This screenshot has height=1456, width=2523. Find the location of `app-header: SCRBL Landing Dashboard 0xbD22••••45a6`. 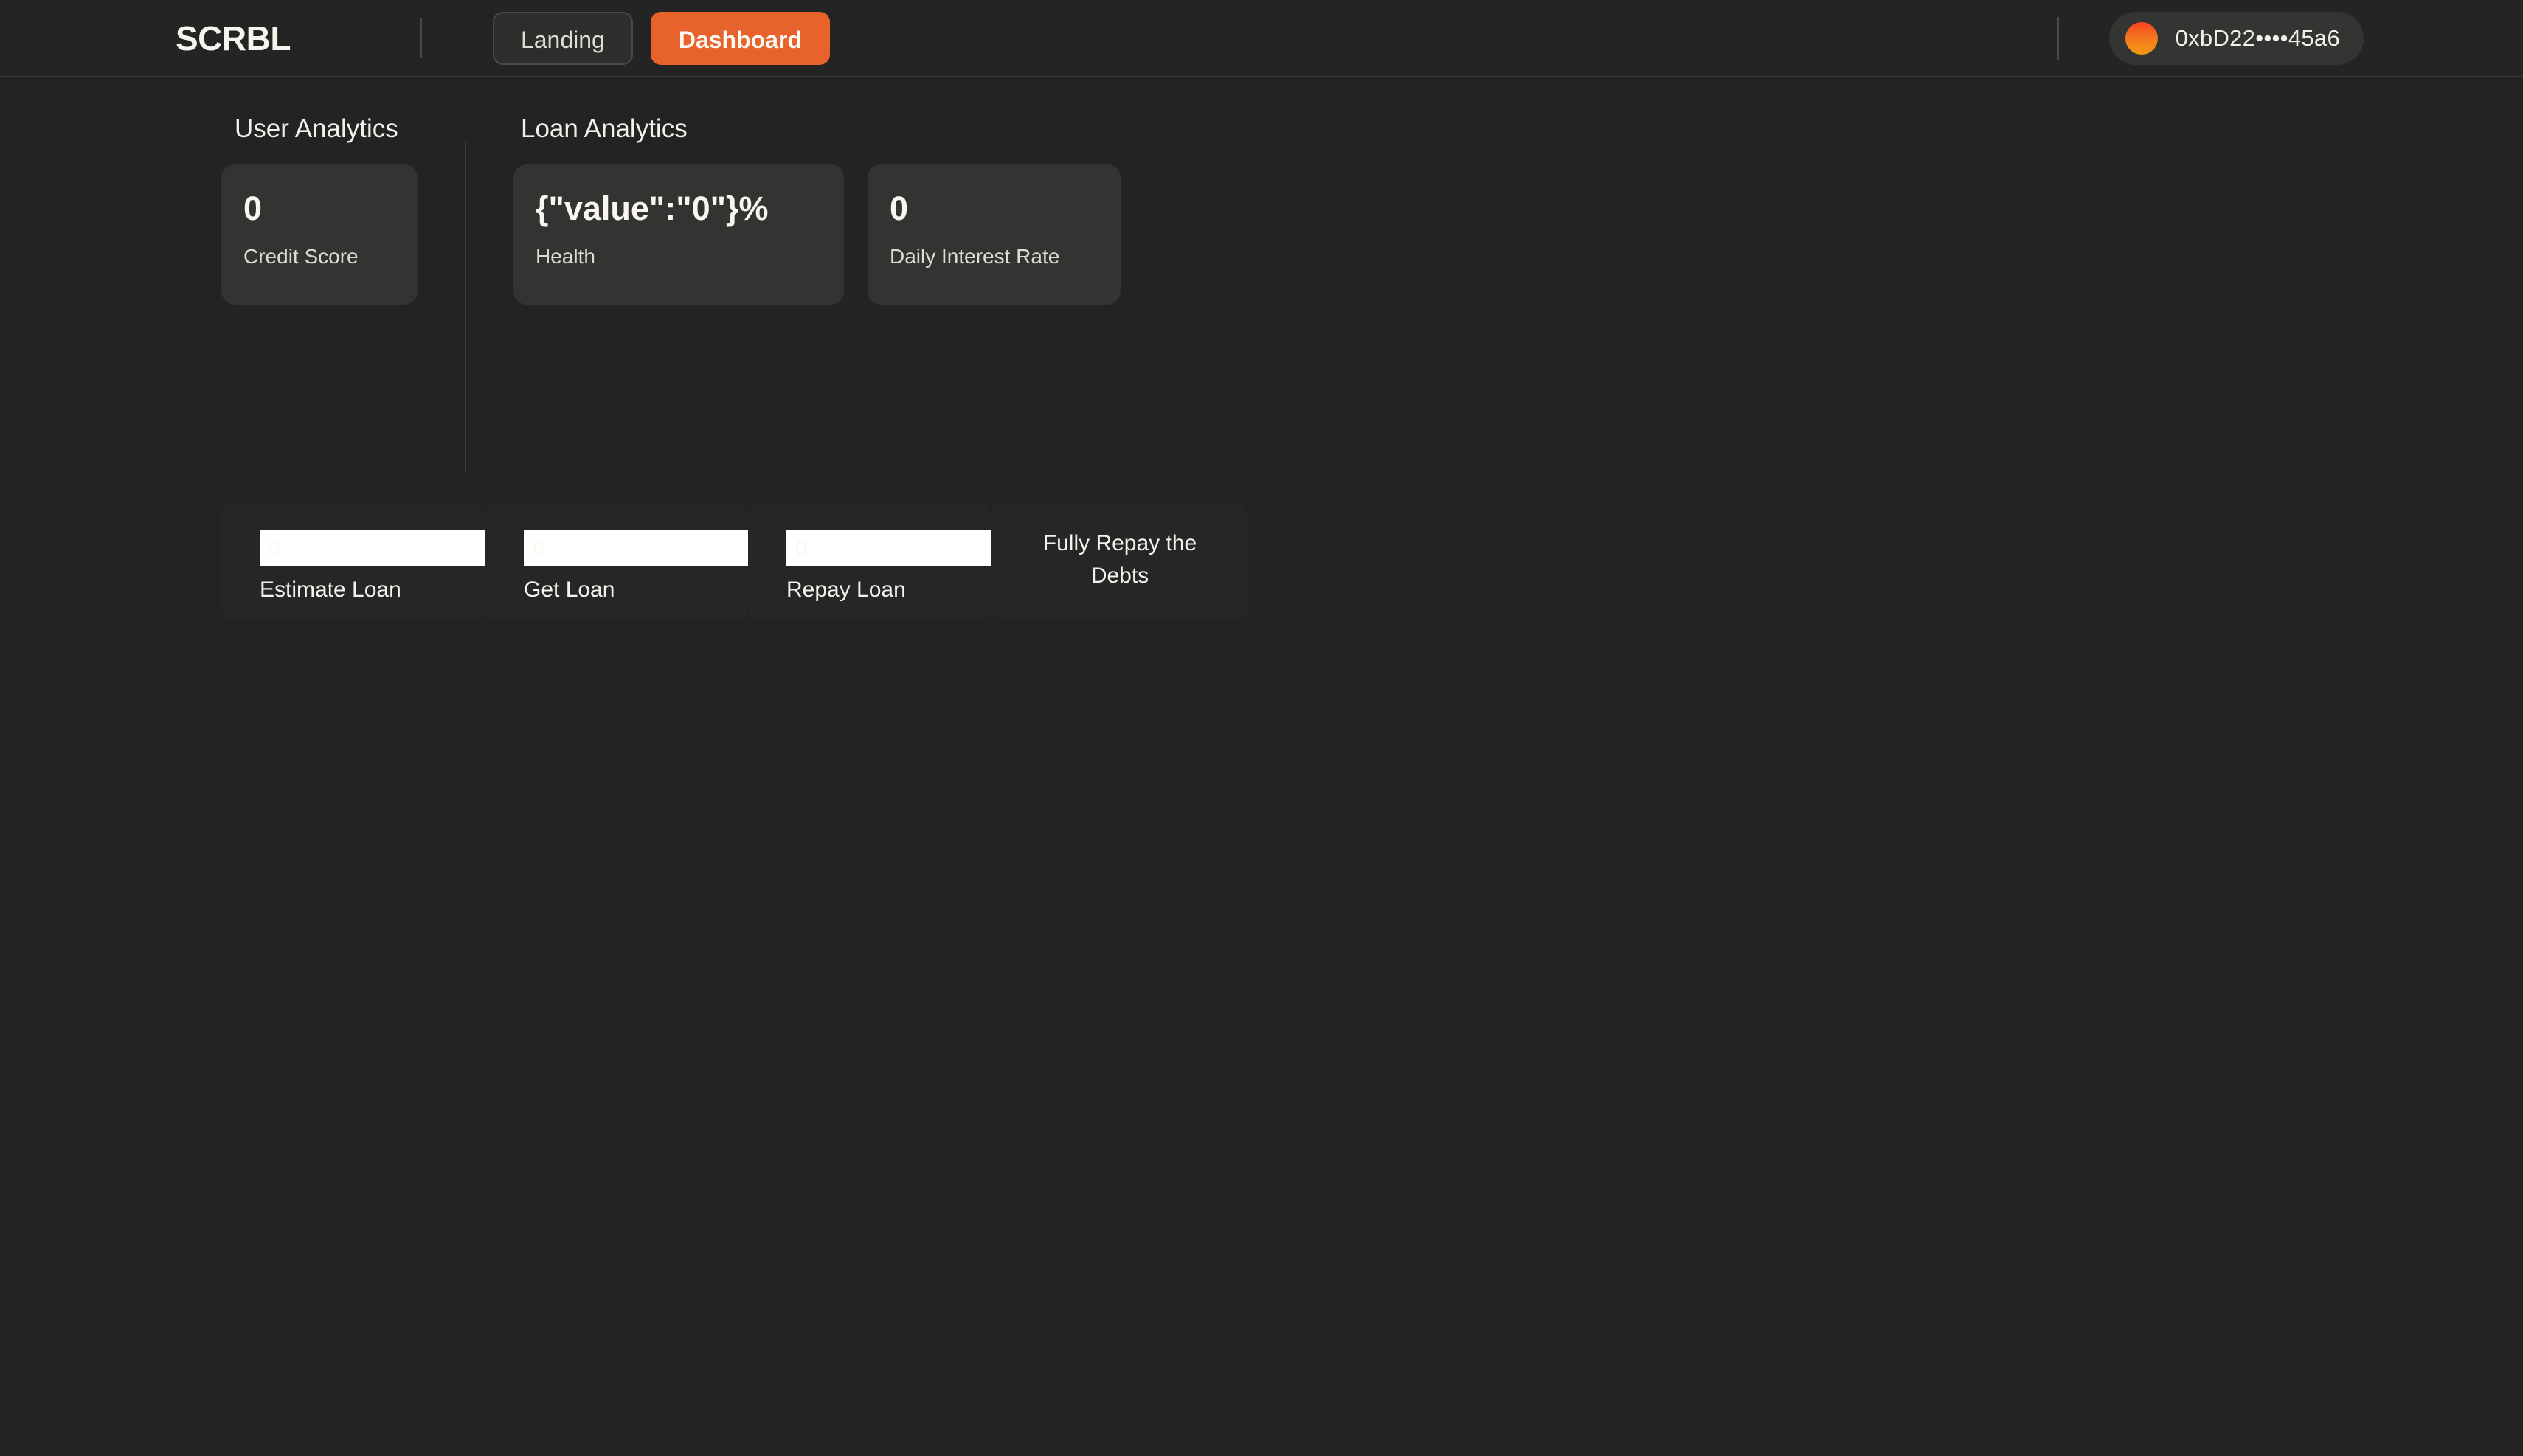

app-header: SCRBL Landing Dashboard 0xbD22••••45a6 is located at coordinates (1261, 38).